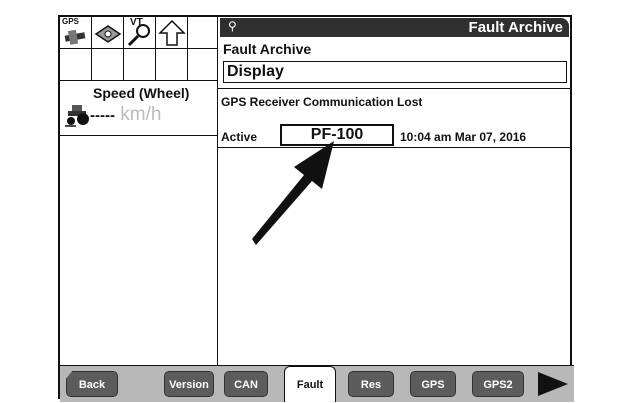  Describe the element at coordinates (463, 137) in the screenshot. I see `fault-timestamp: 10:04 am Mar 07, 2016` at that location.